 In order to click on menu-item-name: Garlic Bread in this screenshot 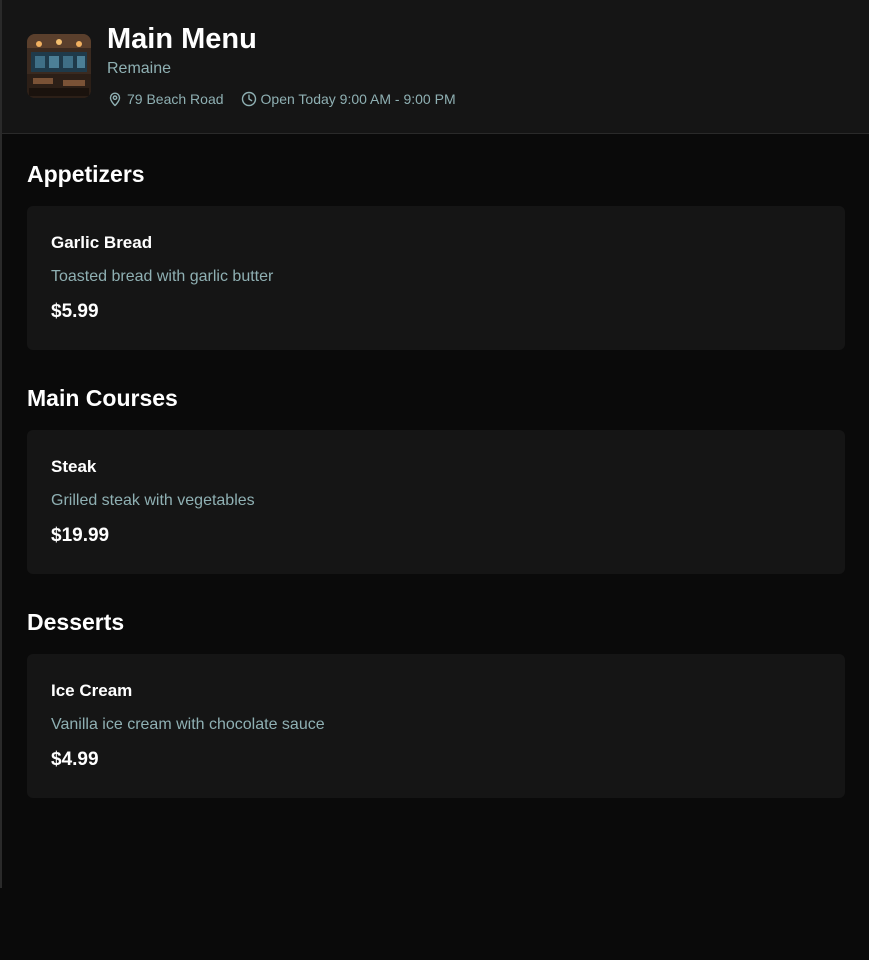, I will do `click(102, 242)`.